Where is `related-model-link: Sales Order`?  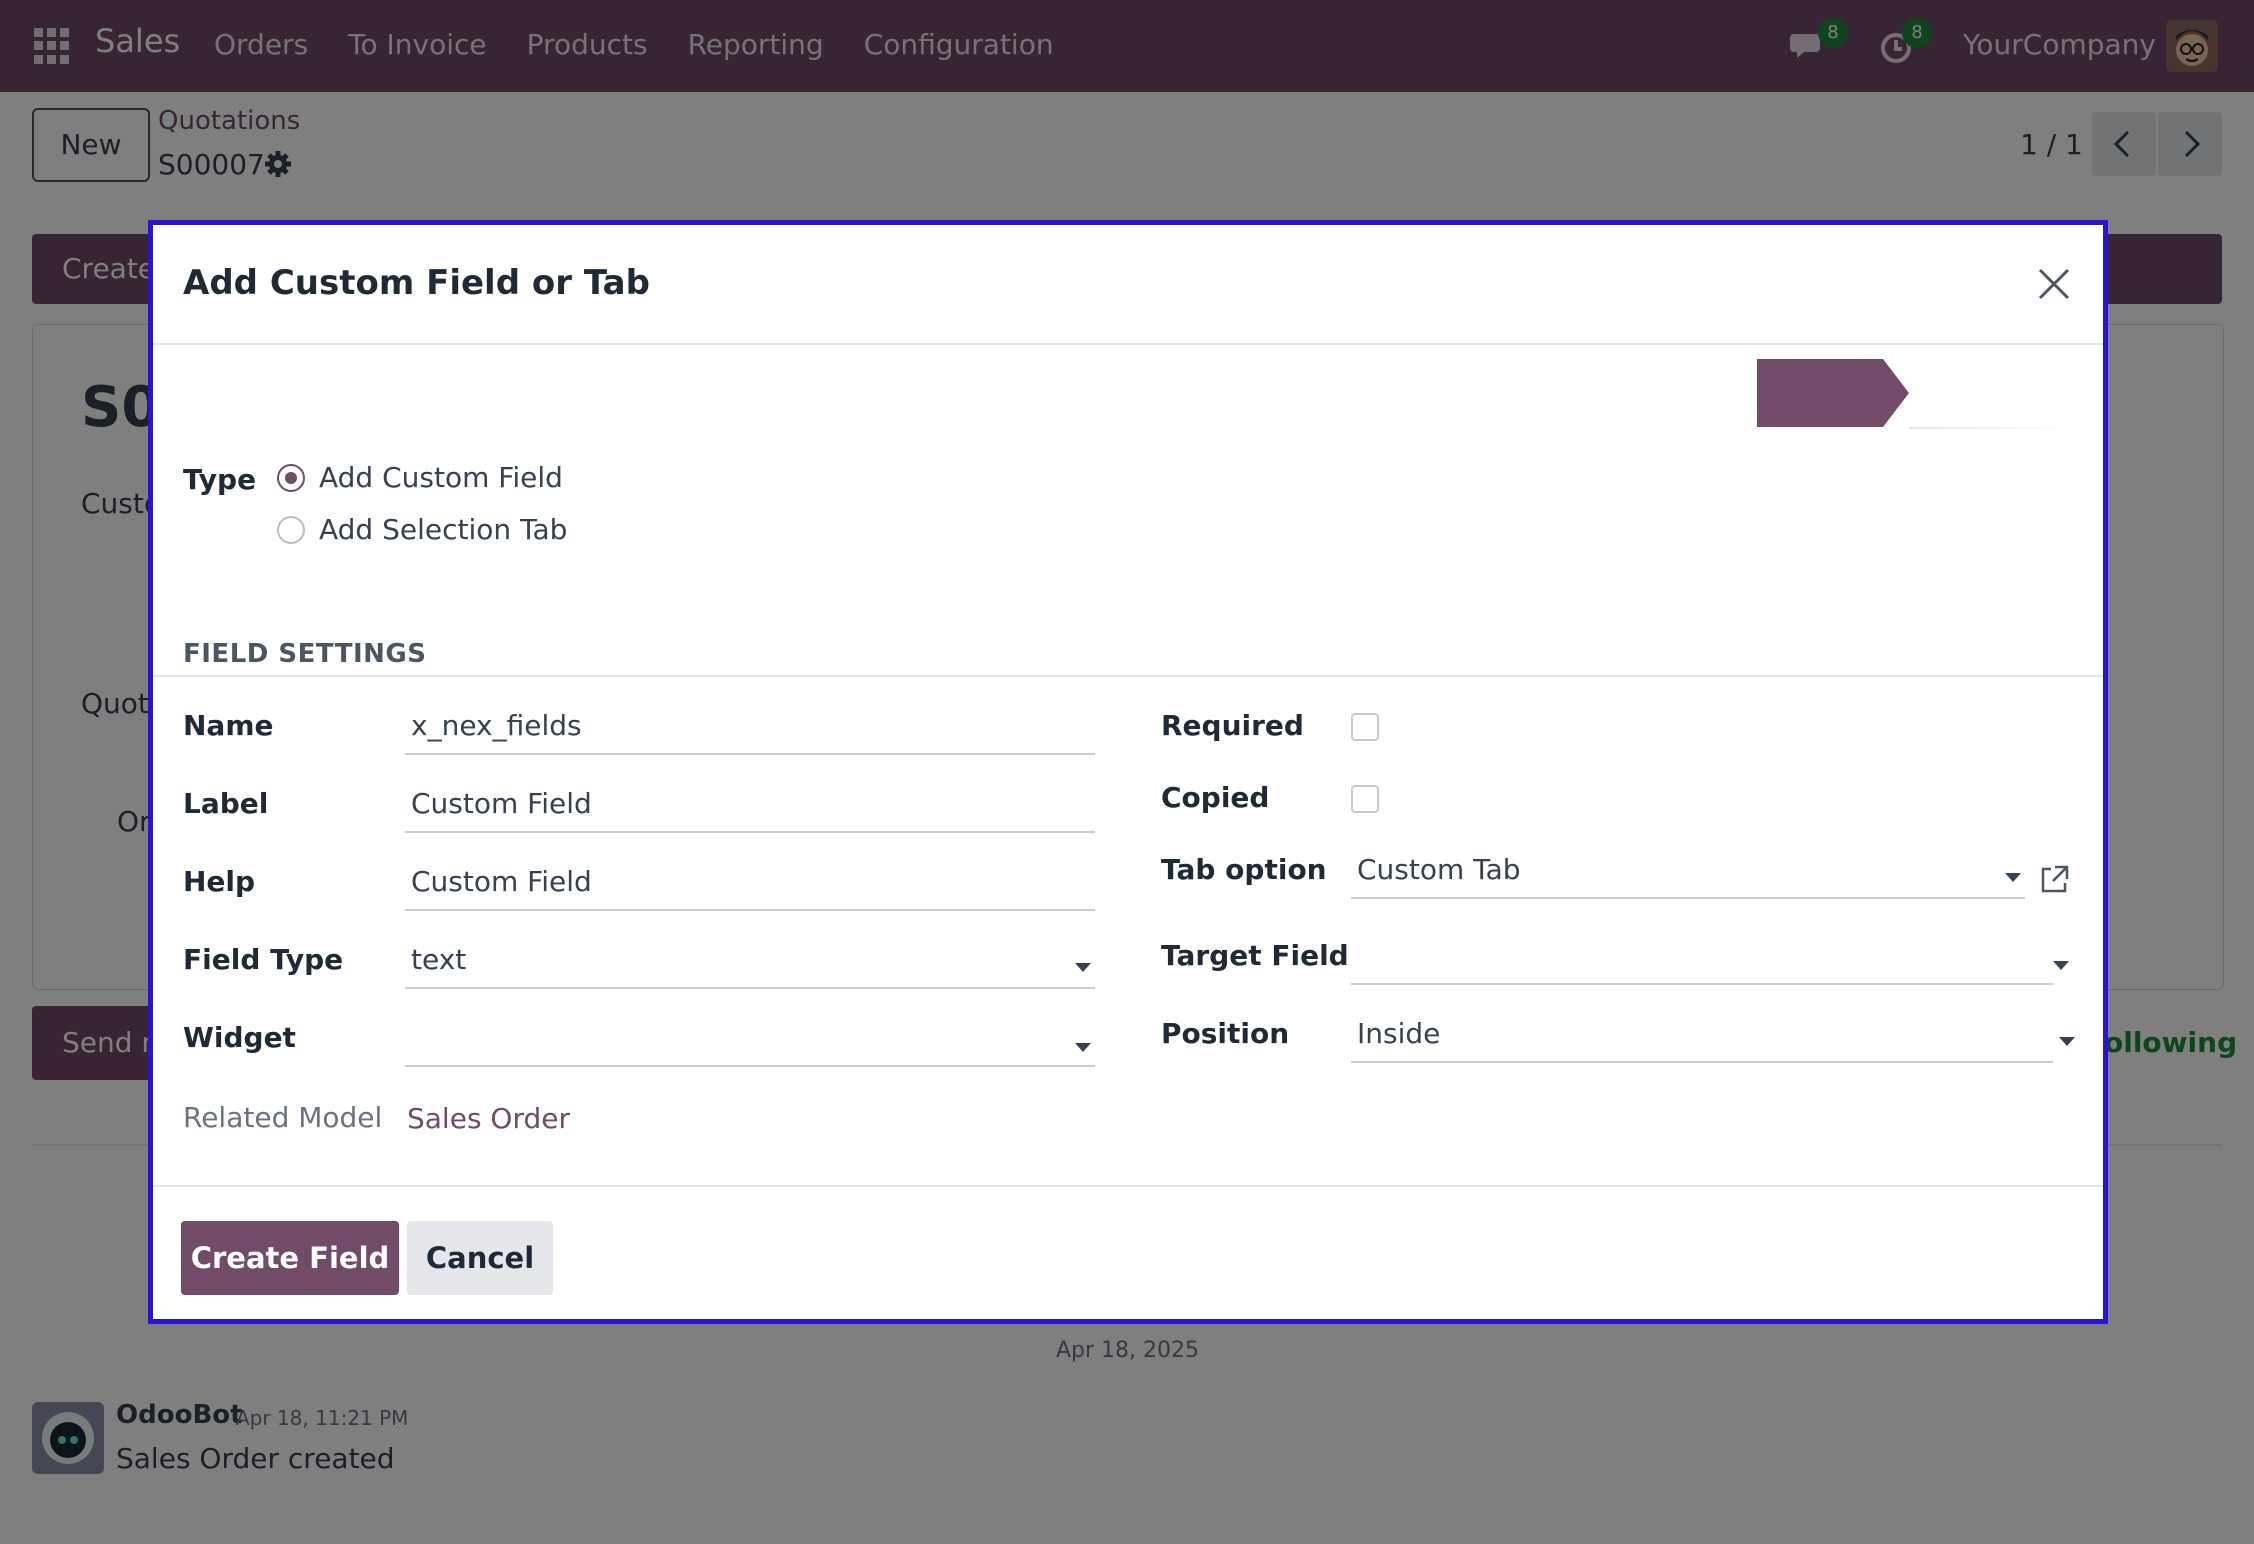
related-model-link: Sales Order is located at coordinates (488, 1118).